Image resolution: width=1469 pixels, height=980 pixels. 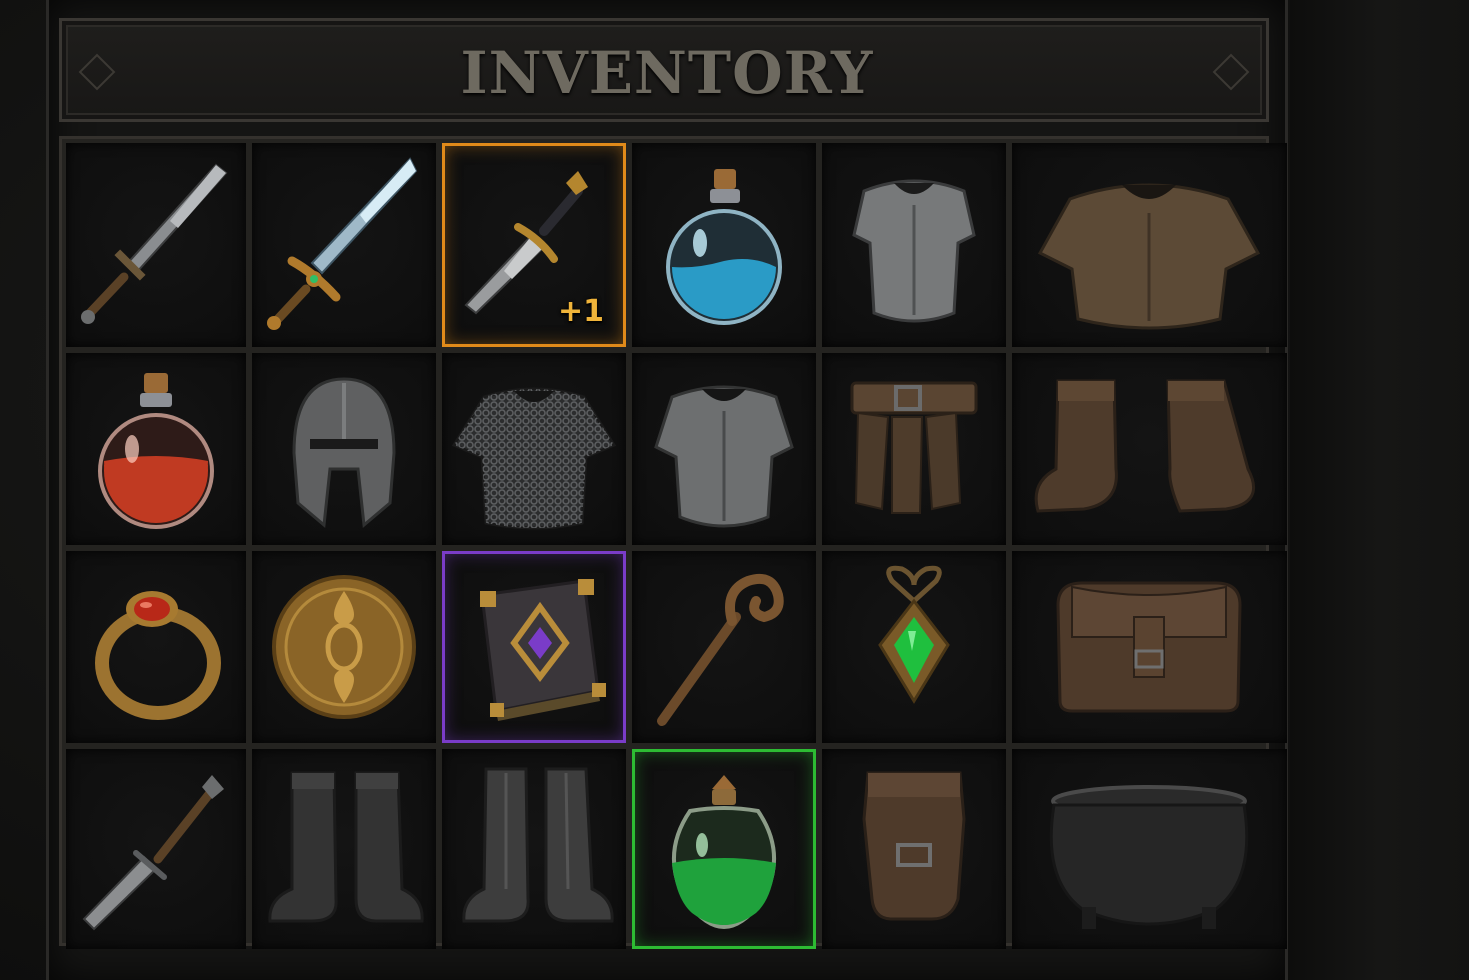 I want to click on ruby-ring-icon, so click(x=158, y=655).